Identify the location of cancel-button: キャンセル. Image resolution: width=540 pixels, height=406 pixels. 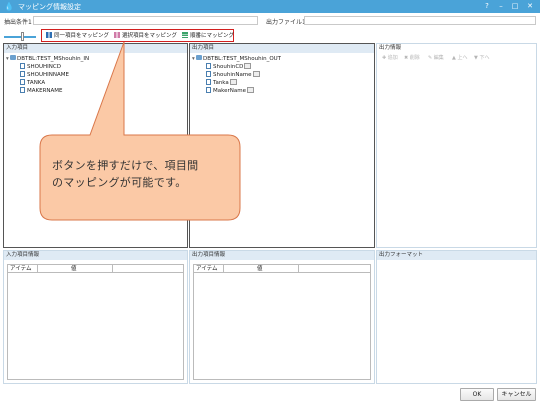
(516, 394).